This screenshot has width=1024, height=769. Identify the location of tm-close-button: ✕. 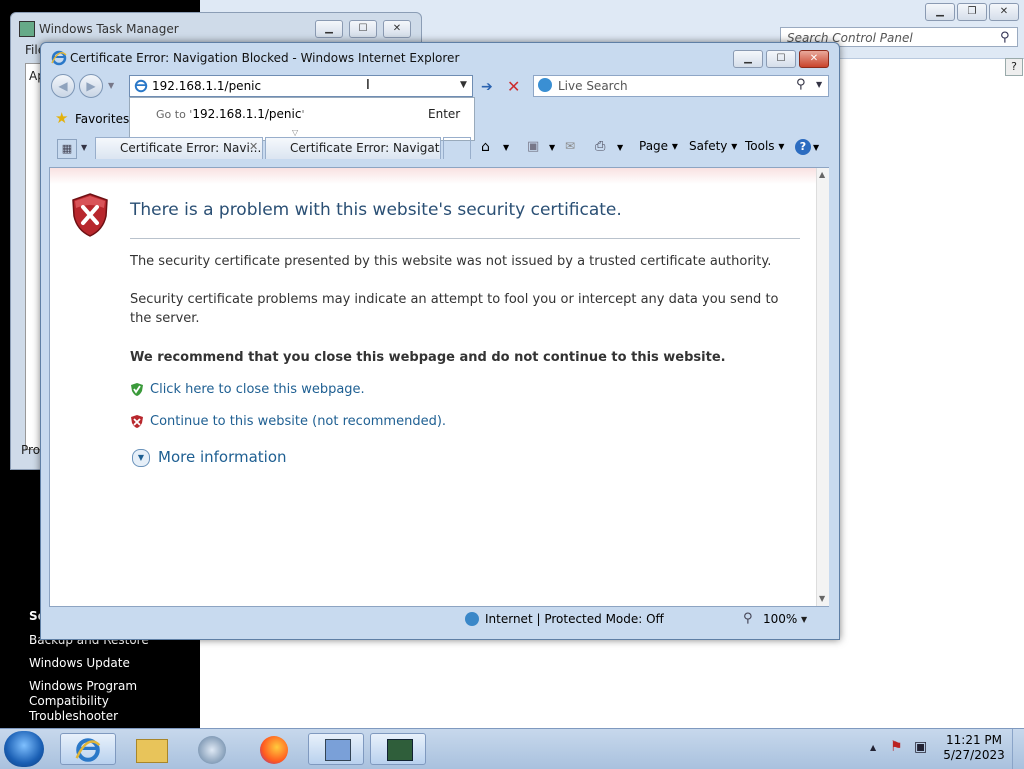
(397, 29).